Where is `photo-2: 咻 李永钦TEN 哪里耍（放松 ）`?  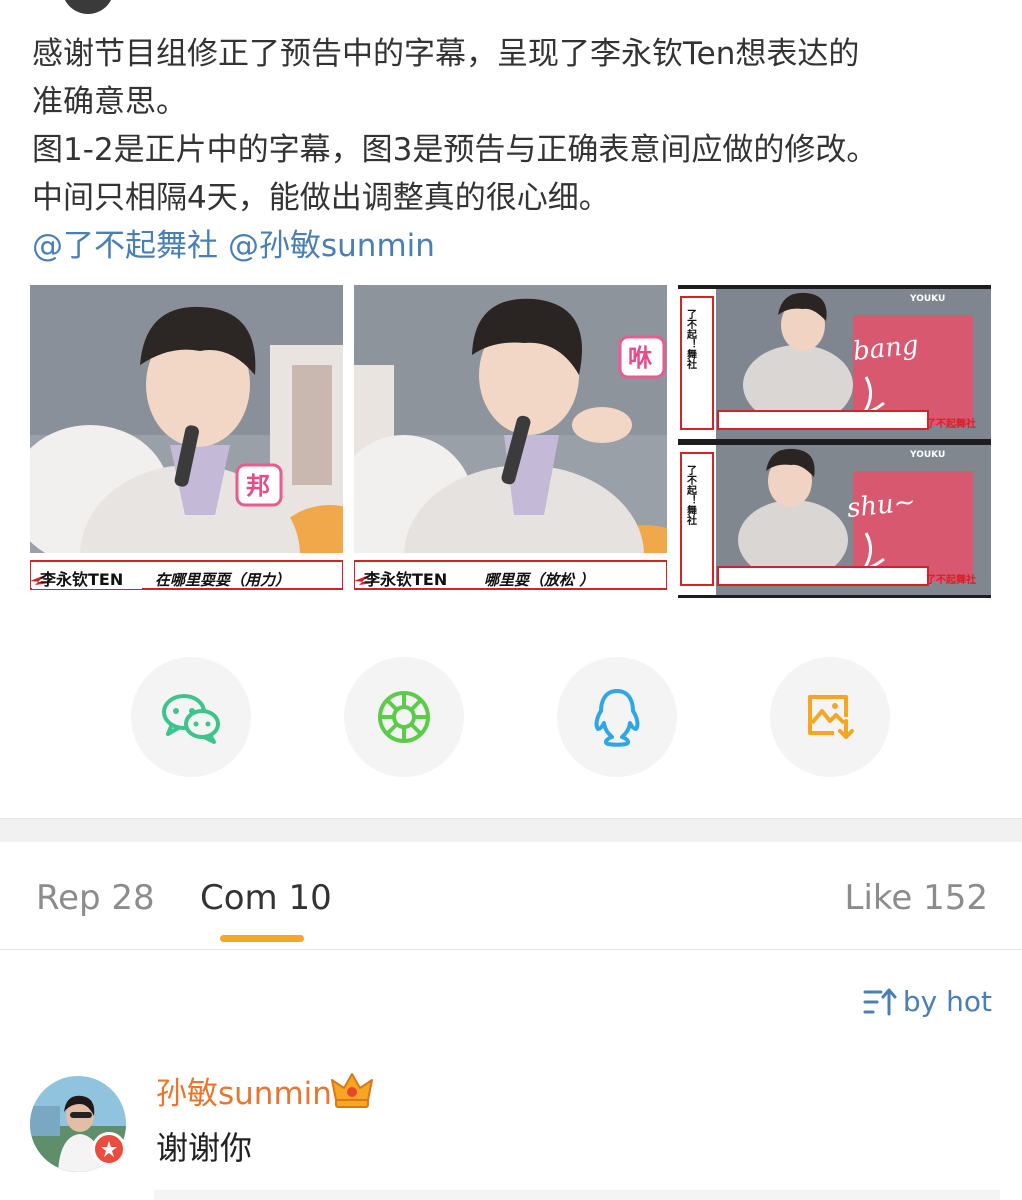 photo-2: 咻 李永钦TEN 哪里耍（放松 ） is located at coordinates (510, 441).